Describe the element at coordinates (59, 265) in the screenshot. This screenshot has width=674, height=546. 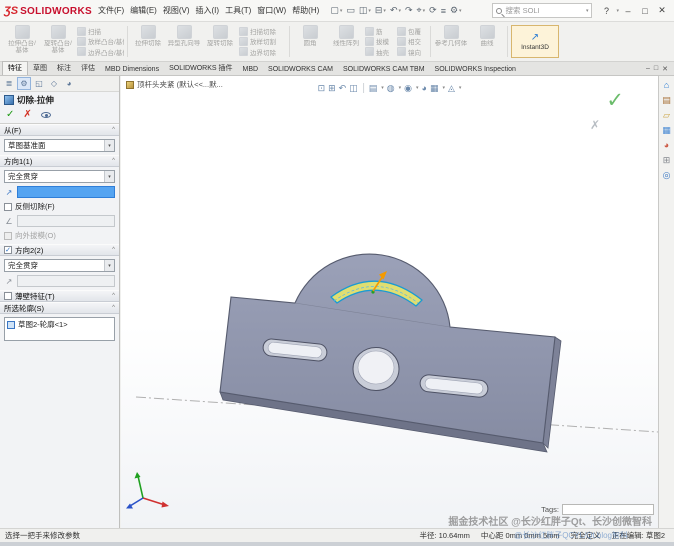
I see `end-condition-combo-2: 完全贯穿 ▾` at that location.